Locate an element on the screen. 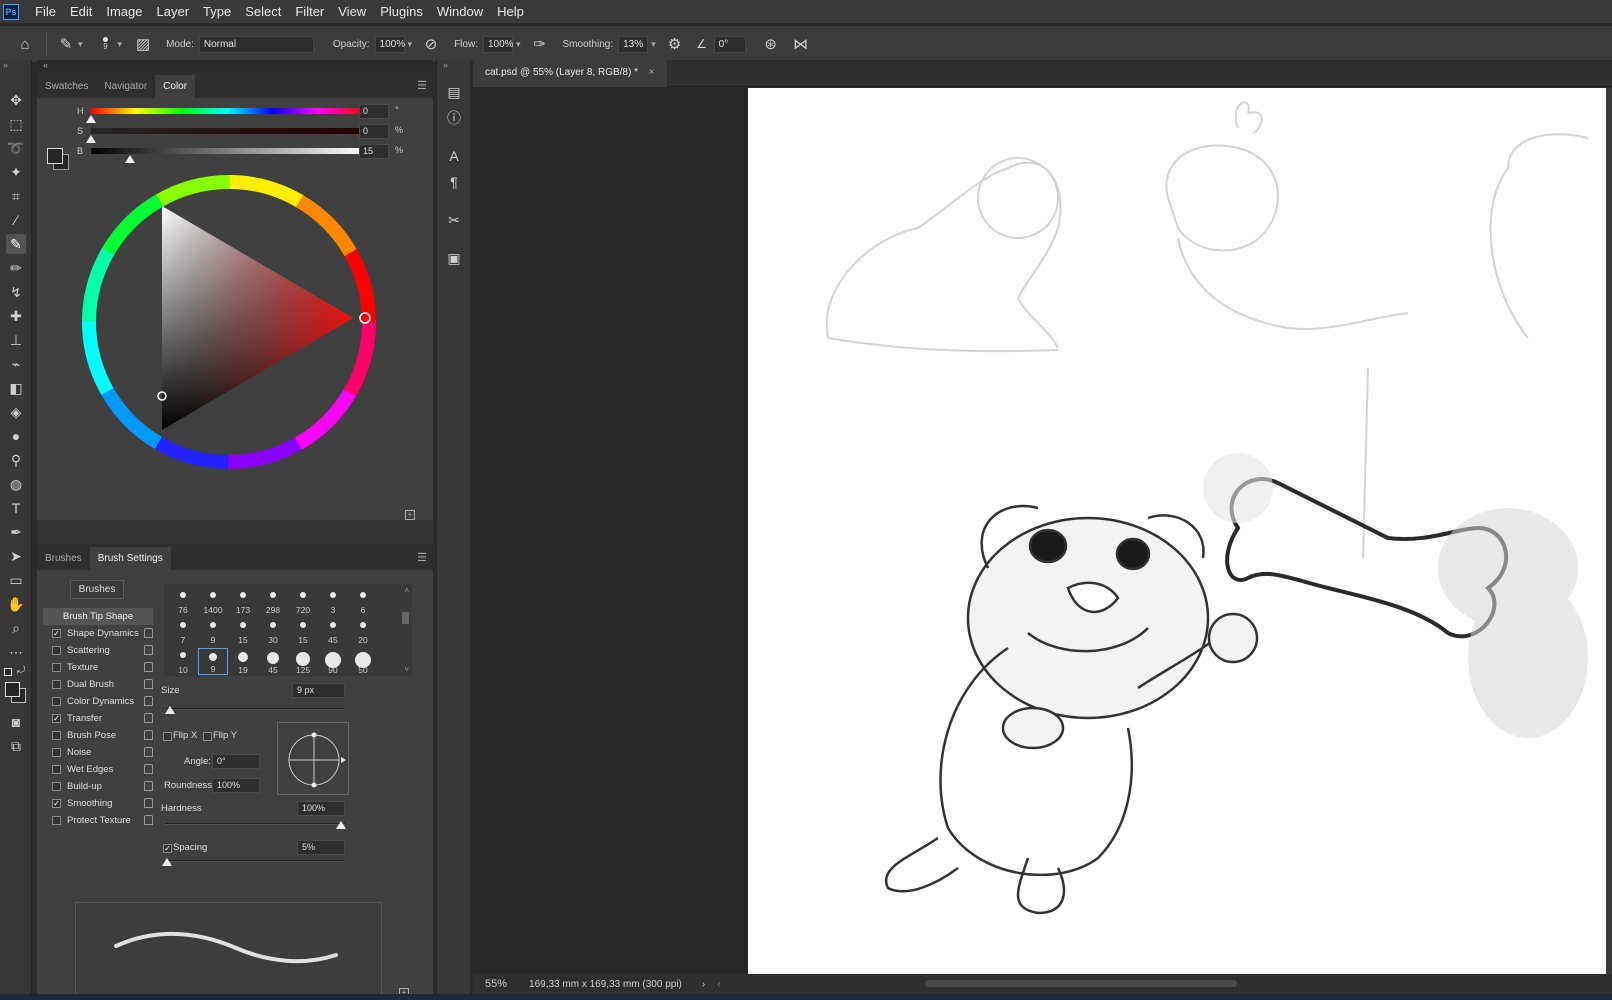 The image size is (1612, 1000). blur-tool-icon: ● is located at coordinates (16, 436).